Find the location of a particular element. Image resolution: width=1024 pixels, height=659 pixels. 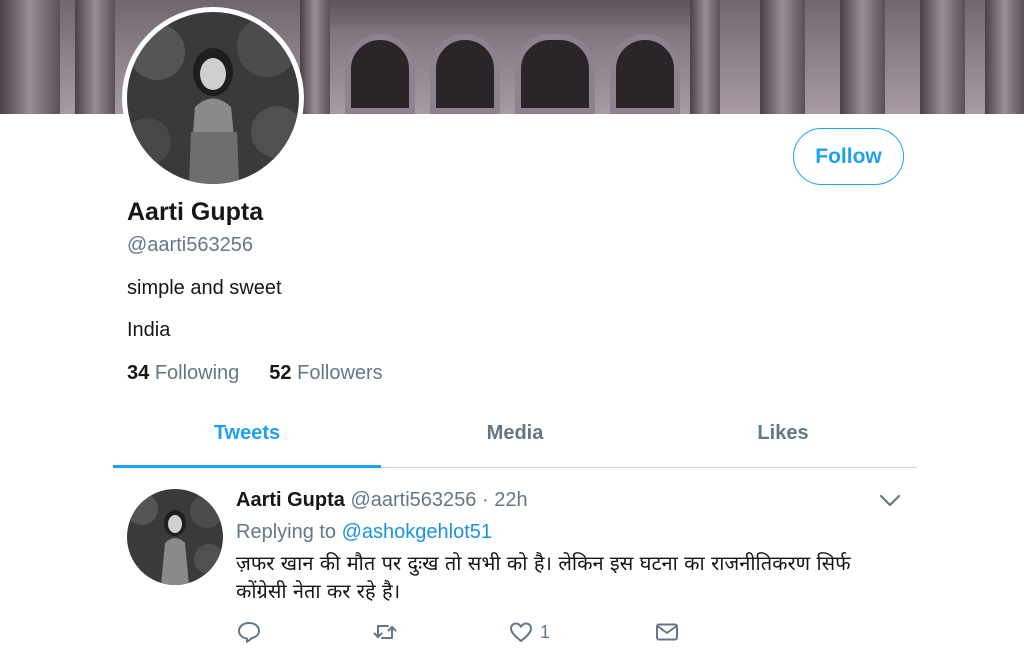

reply-button is located at coordinates (304, 632).